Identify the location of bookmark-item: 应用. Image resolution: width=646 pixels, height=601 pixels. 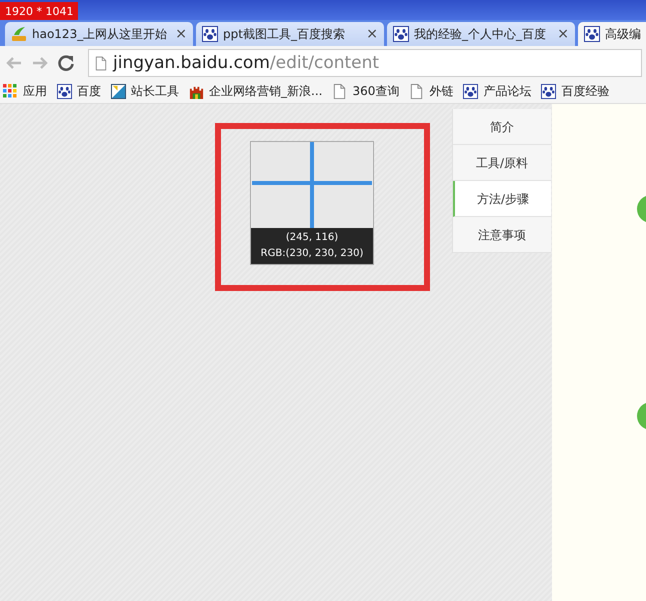
(25, 91).